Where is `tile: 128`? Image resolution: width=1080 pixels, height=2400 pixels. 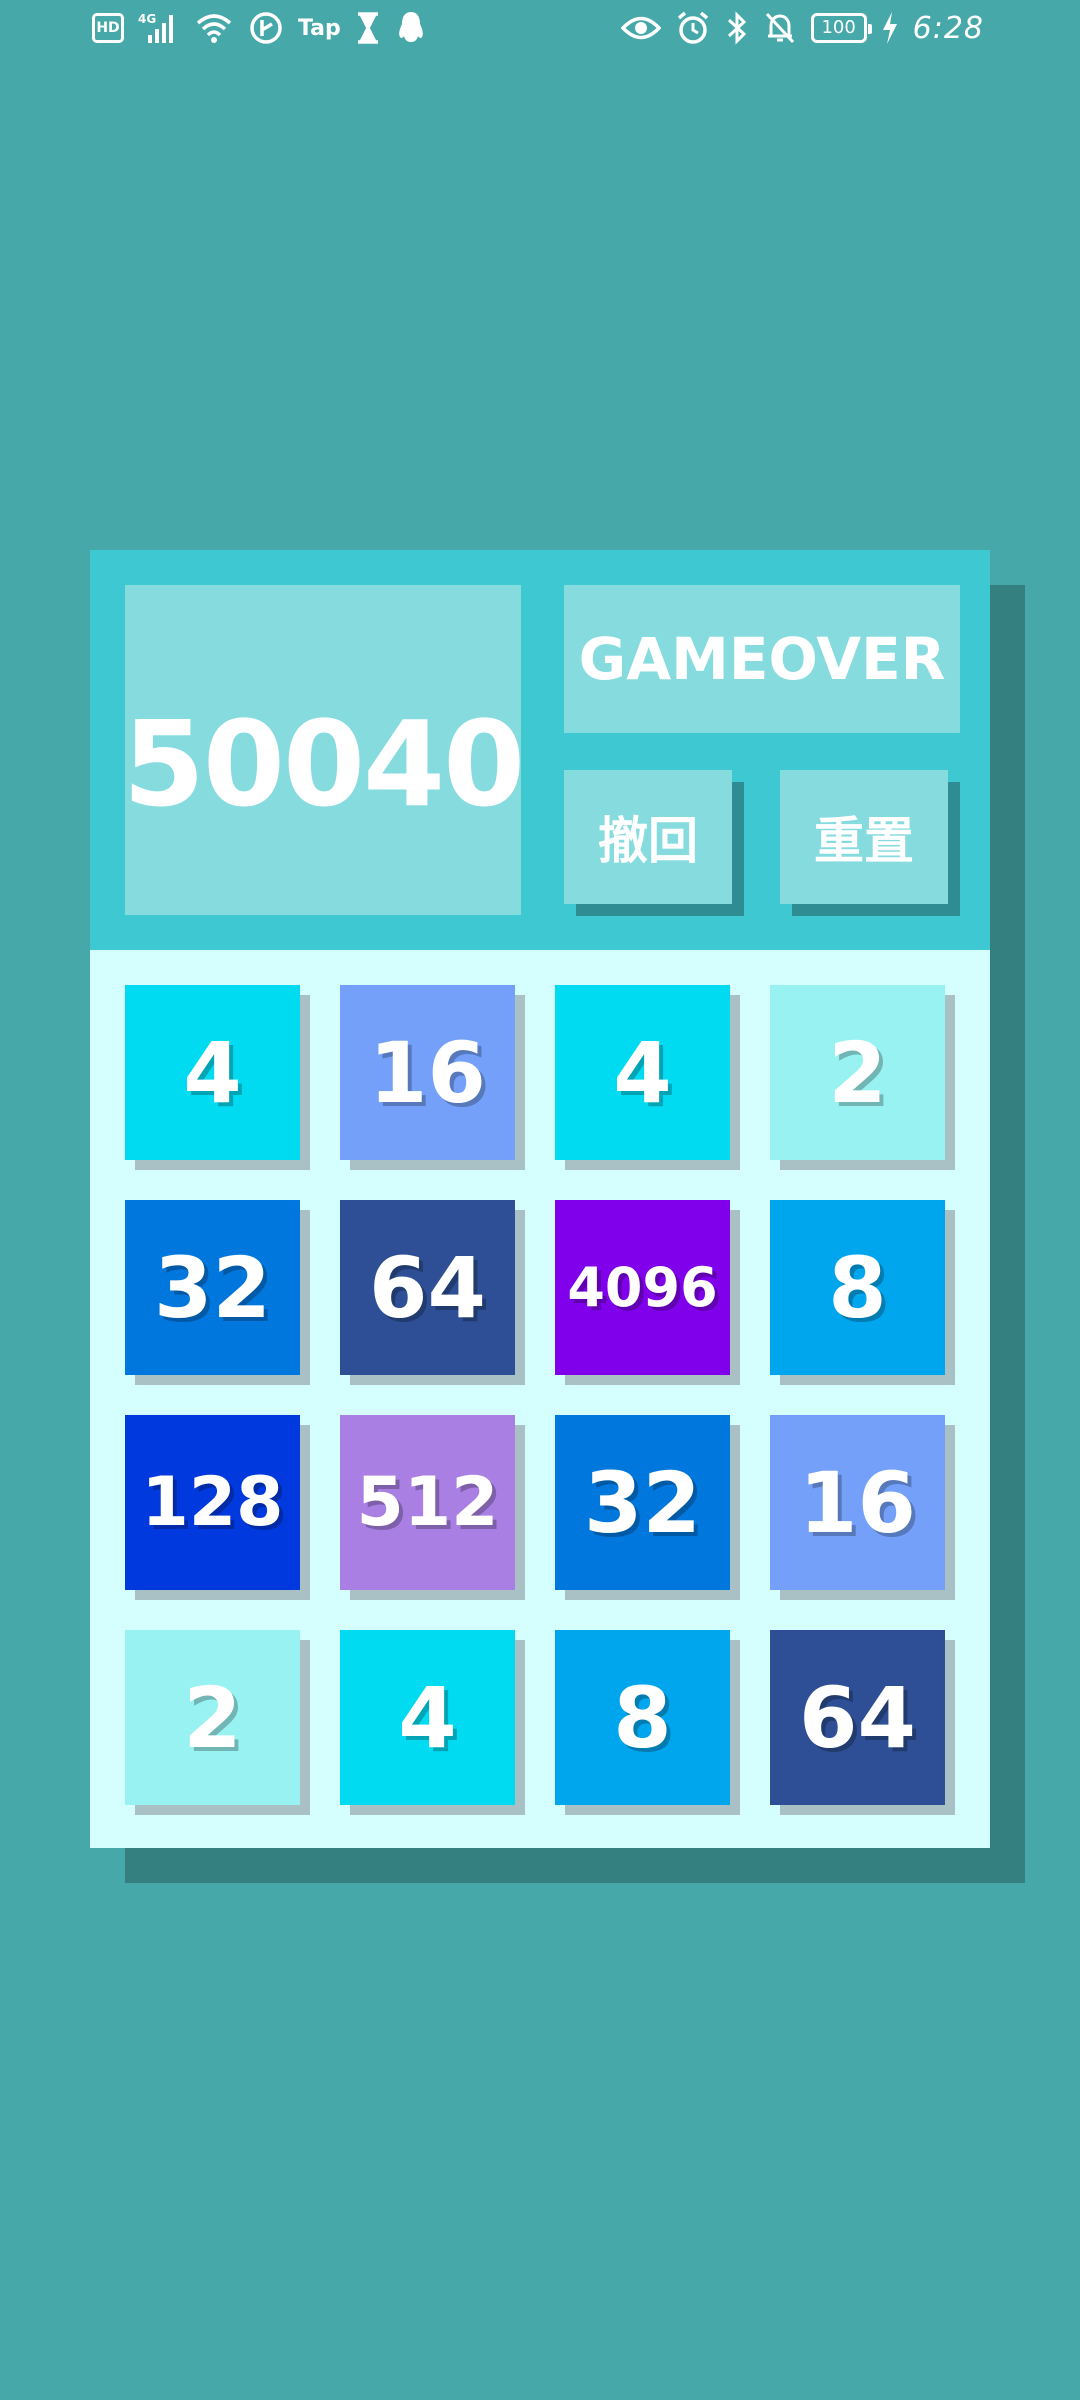
tile: 128 is located at coordinates (212, 1502).